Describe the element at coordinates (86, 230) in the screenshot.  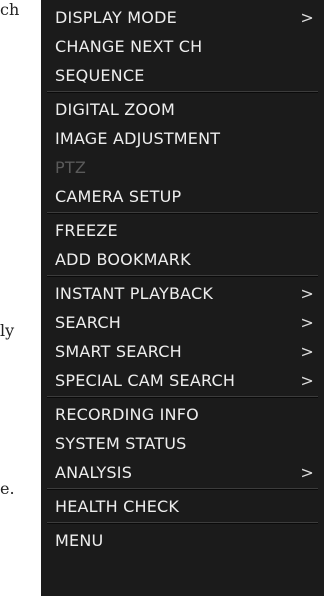
I see `menu-item-label: FREEZE` at that location.